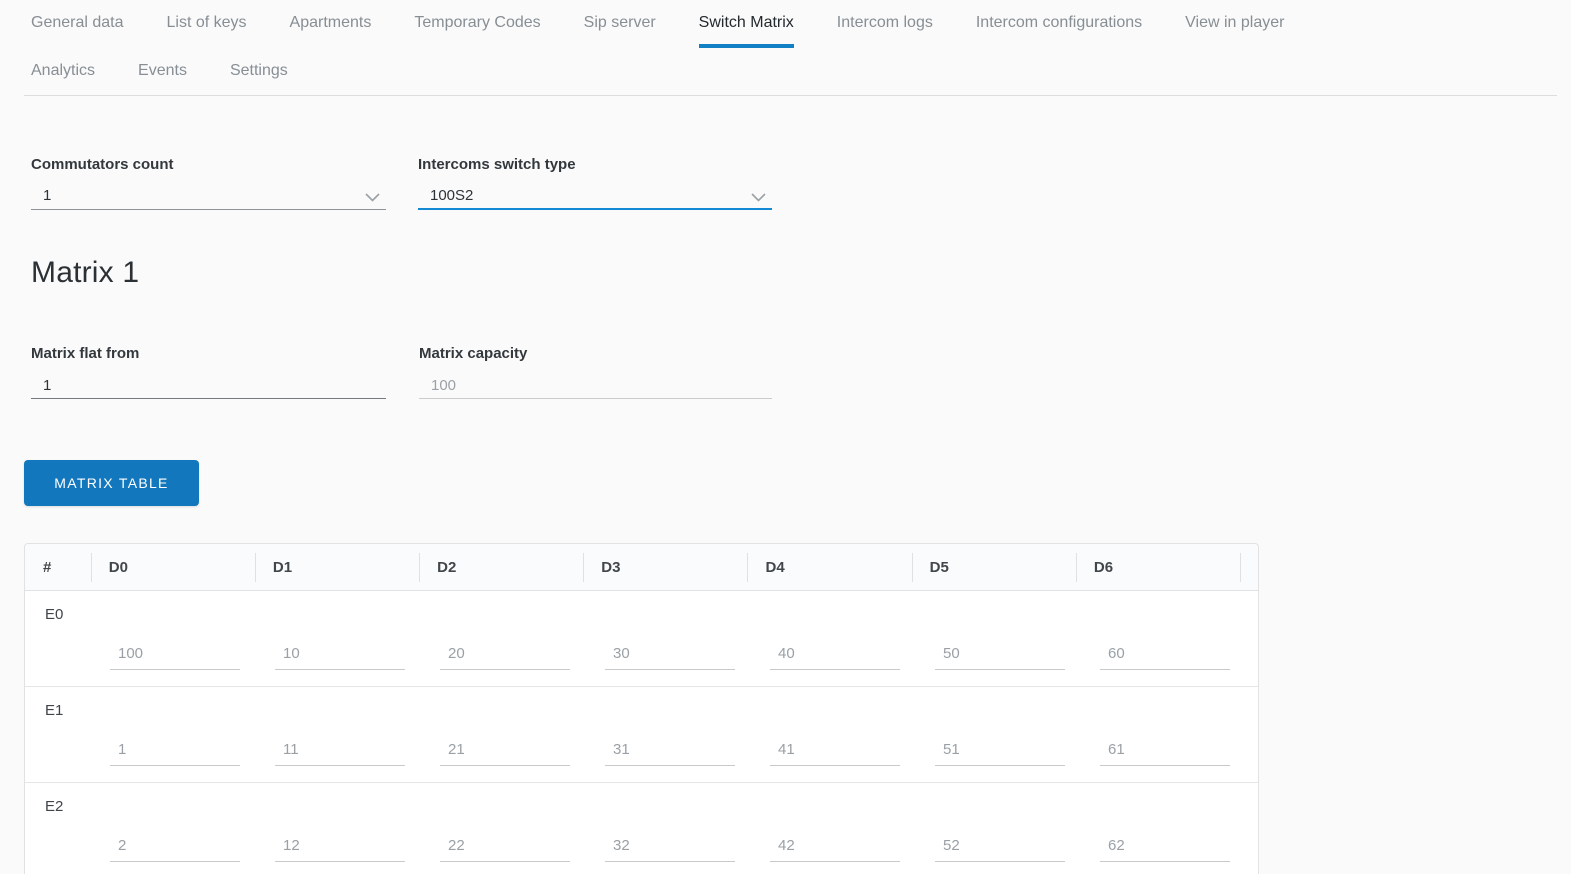  What do you see at coordinates (331, 28) in the screenshot?
I see `tab-apartments: Apartments` at bounding box center [331, 28].